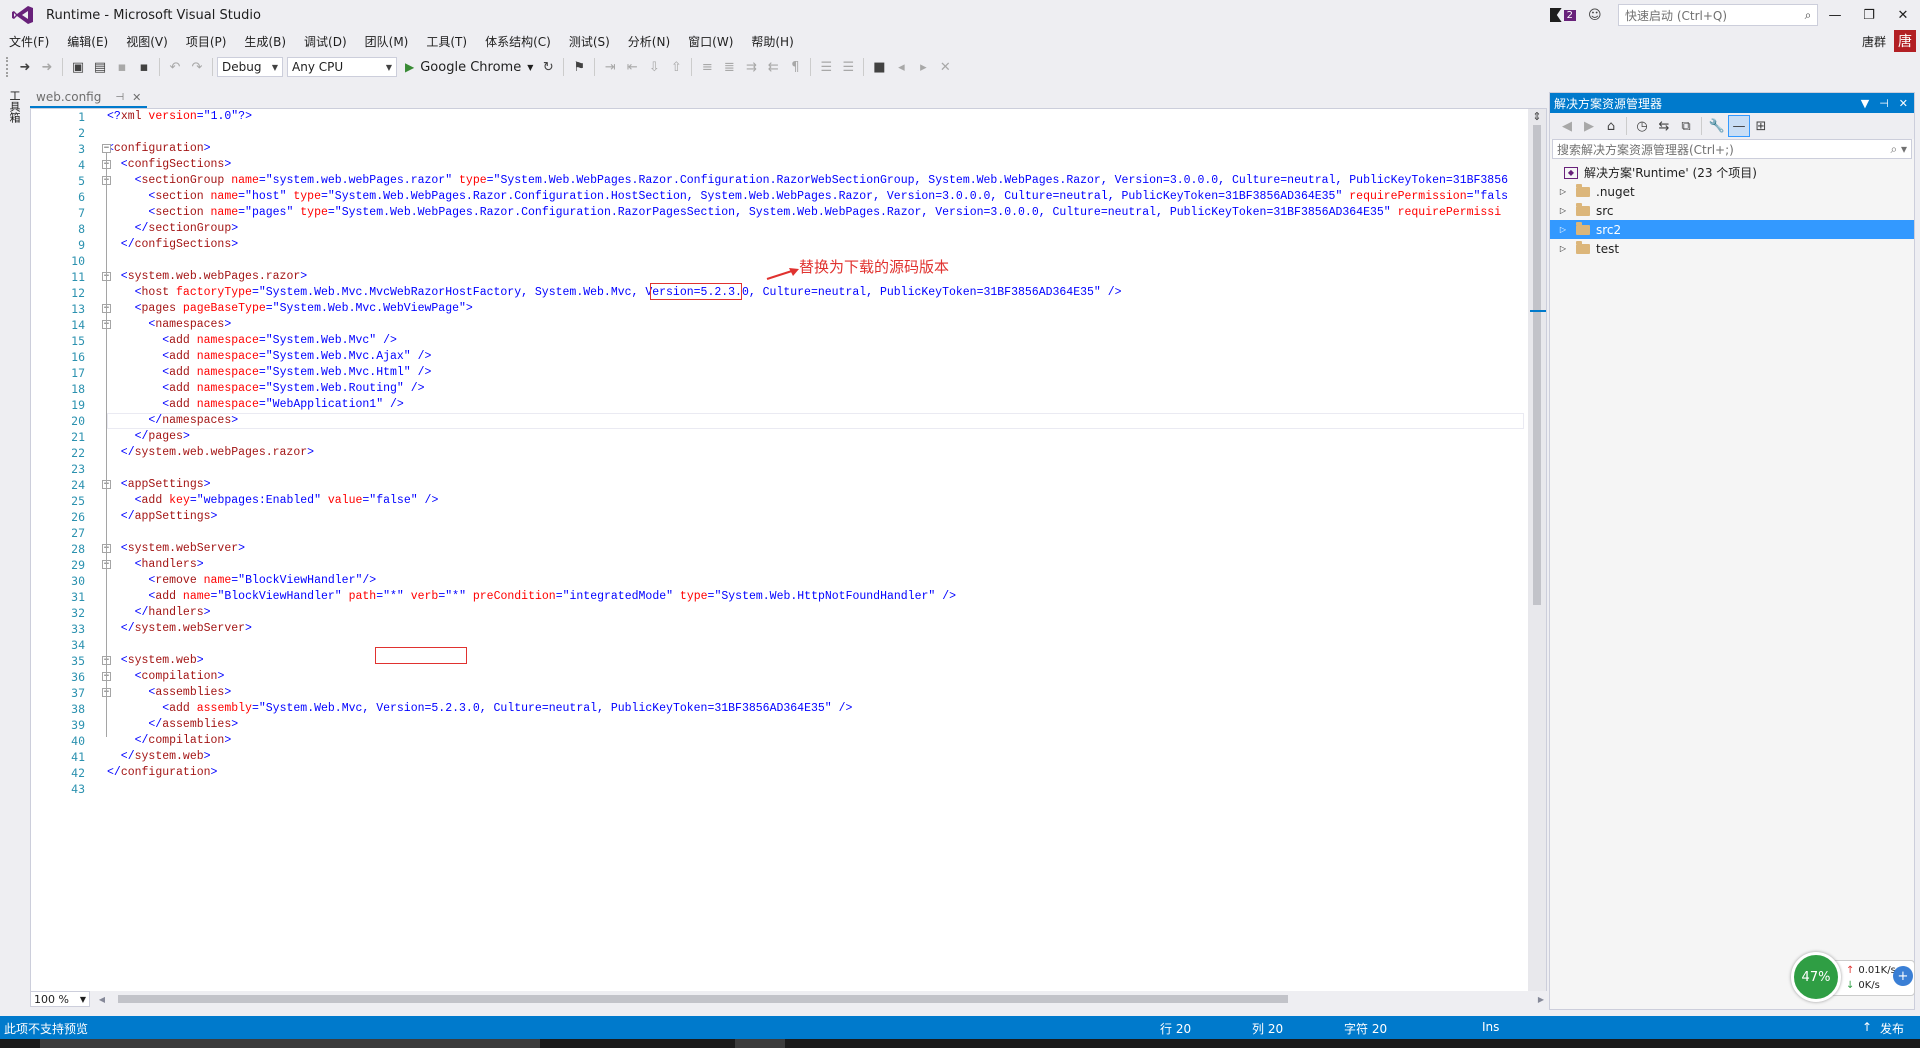  I want to click on scroll-left-icon: ◀, so click(102, 999).